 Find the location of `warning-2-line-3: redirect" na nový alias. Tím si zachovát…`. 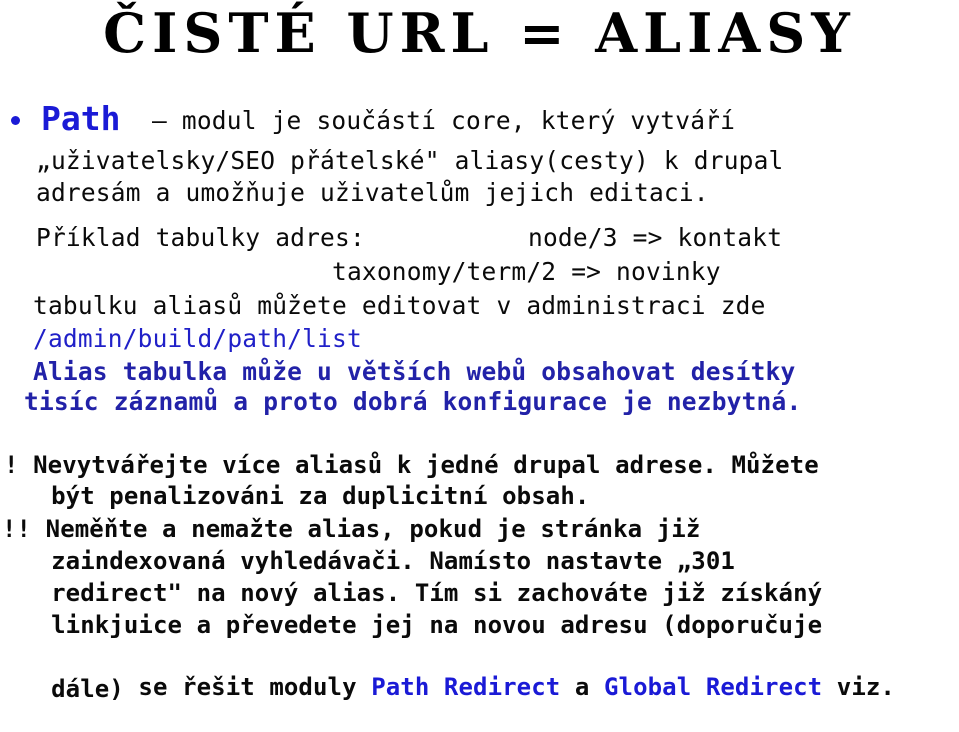

warning-2-line-3: redirect" na nový alias. Tím si zachovát… is located at coordinates (422, 593).